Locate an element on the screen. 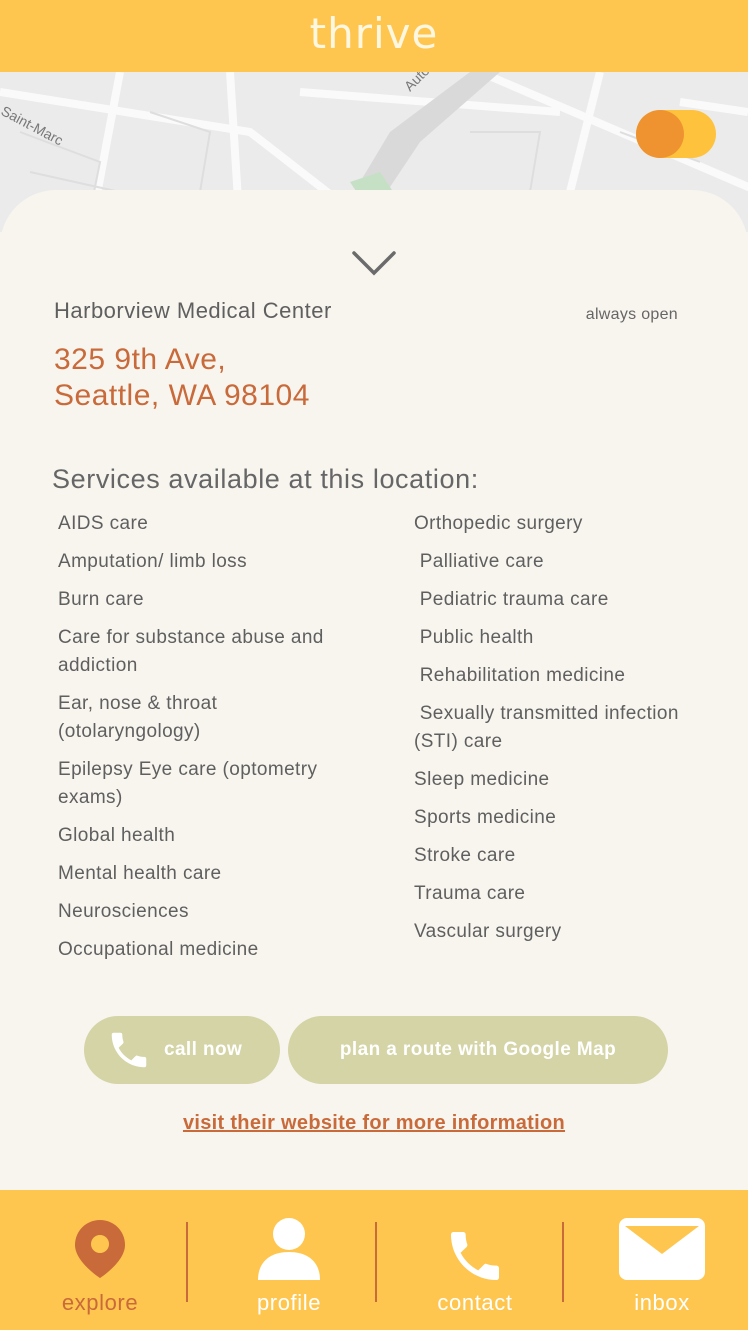 The image size is (748, 1330). nav-inbox: inbox is located at coordinates (662, 1260).